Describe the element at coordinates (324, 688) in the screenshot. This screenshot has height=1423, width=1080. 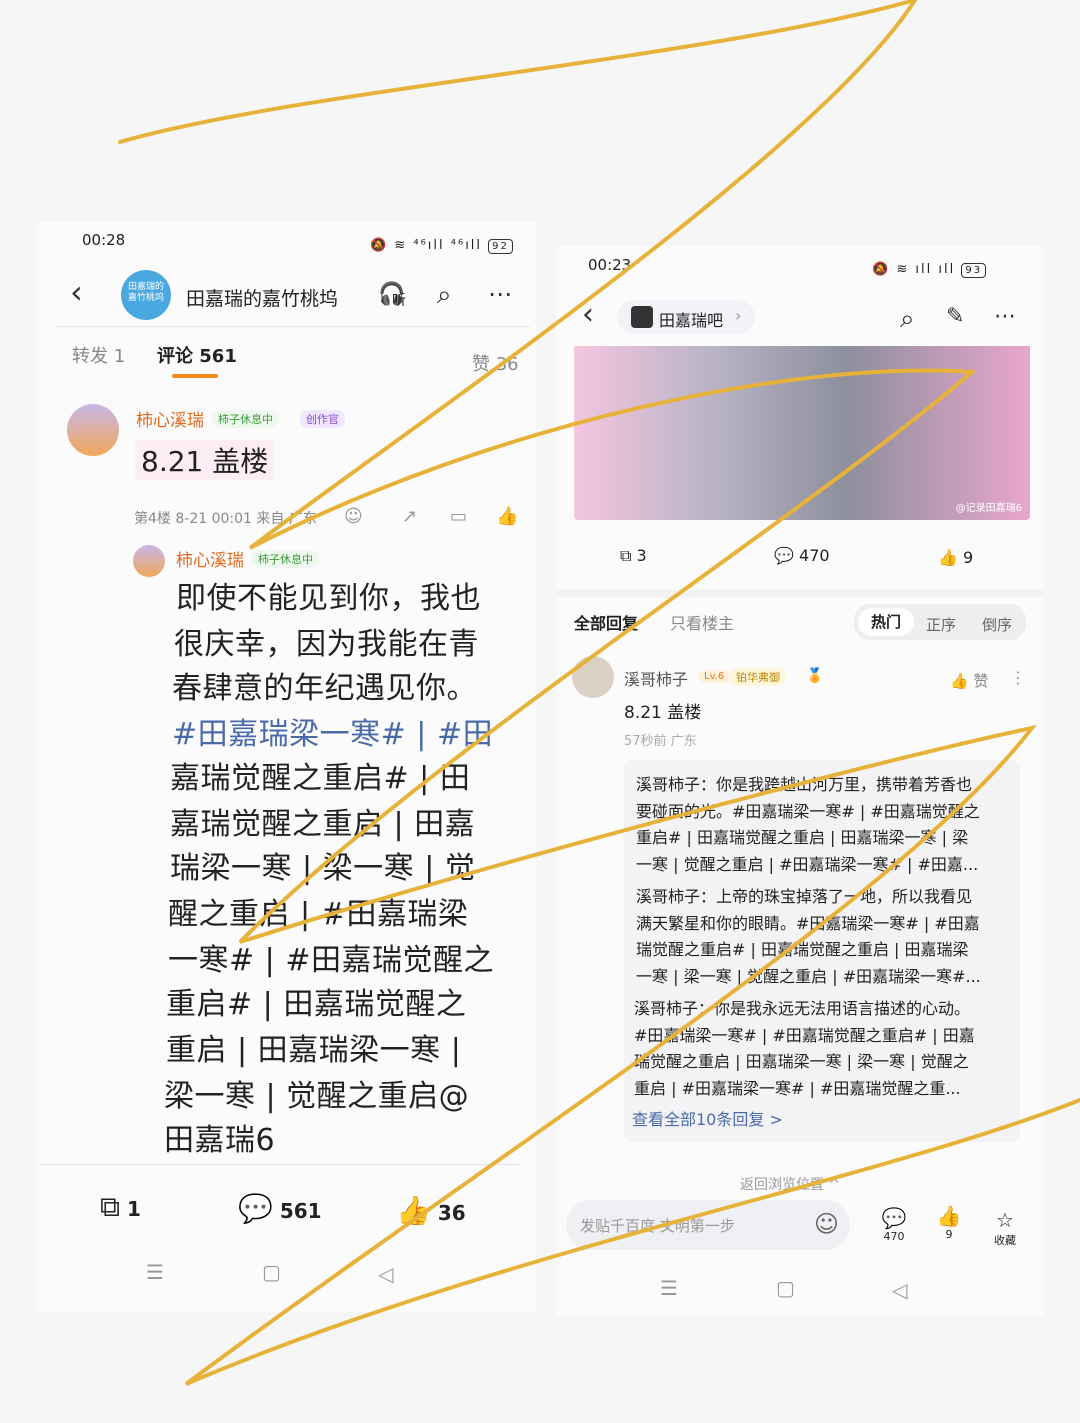
I see `reply-line: 春肆意的年纪遇见你。` at that location.